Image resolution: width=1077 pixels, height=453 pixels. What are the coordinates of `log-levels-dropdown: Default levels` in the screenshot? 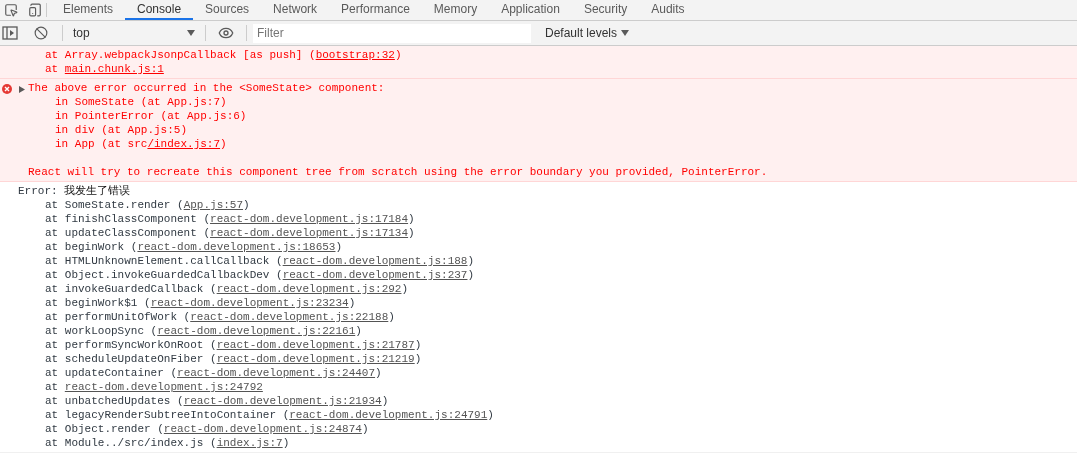 It's located at (587, 33).